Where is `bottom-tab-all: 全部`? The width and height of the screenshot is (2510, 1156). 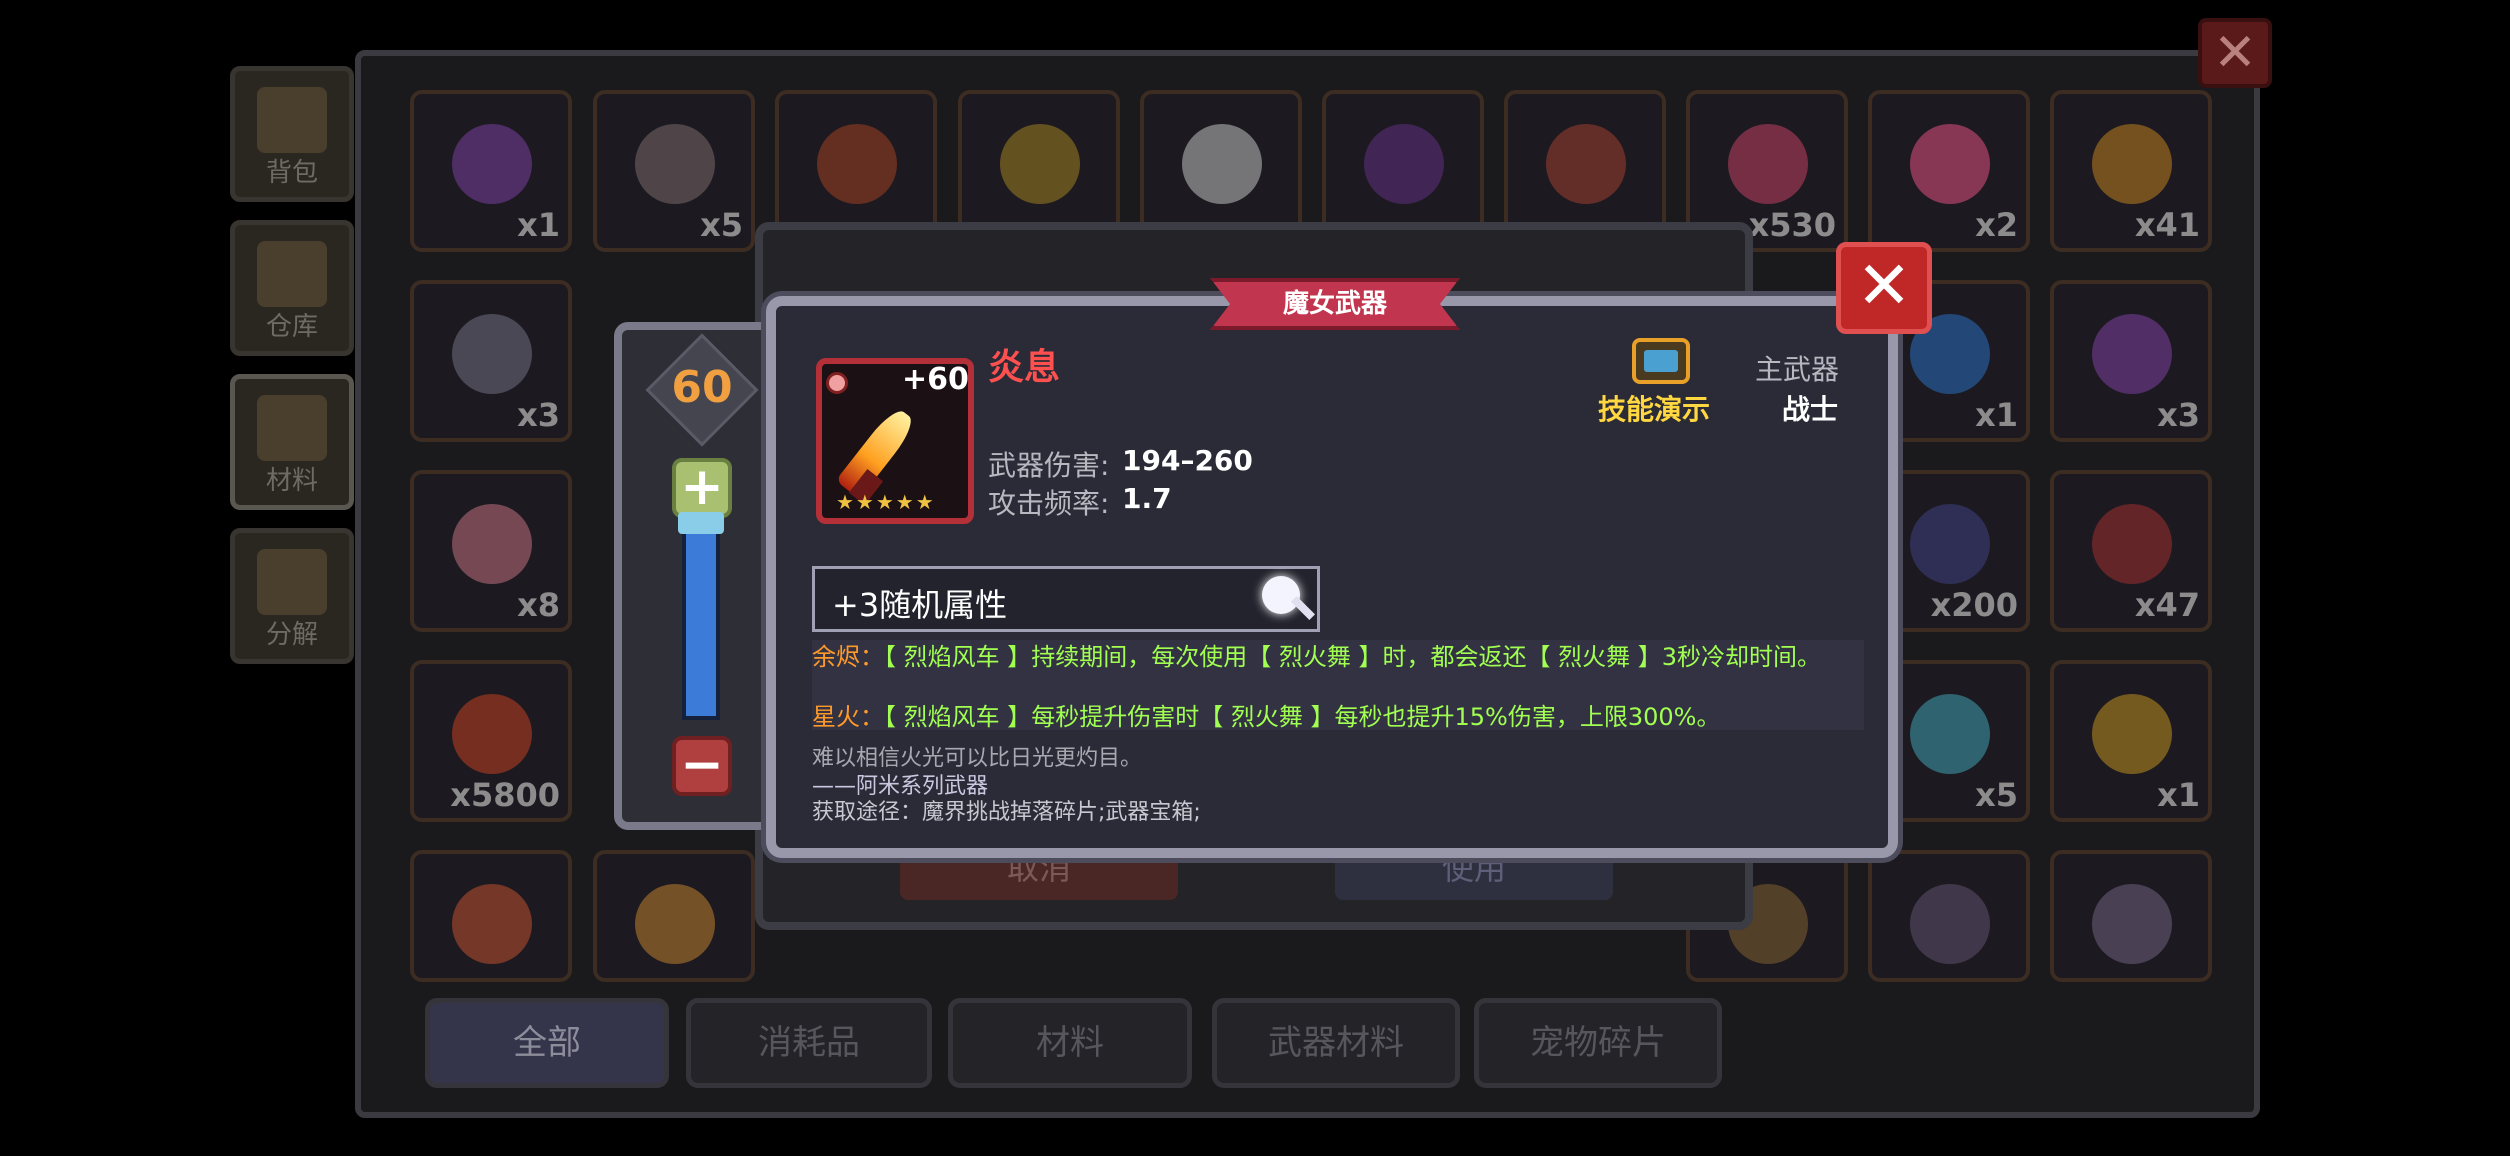 bottom-tab-all: 全部 is located at coordinates (547, 1043).